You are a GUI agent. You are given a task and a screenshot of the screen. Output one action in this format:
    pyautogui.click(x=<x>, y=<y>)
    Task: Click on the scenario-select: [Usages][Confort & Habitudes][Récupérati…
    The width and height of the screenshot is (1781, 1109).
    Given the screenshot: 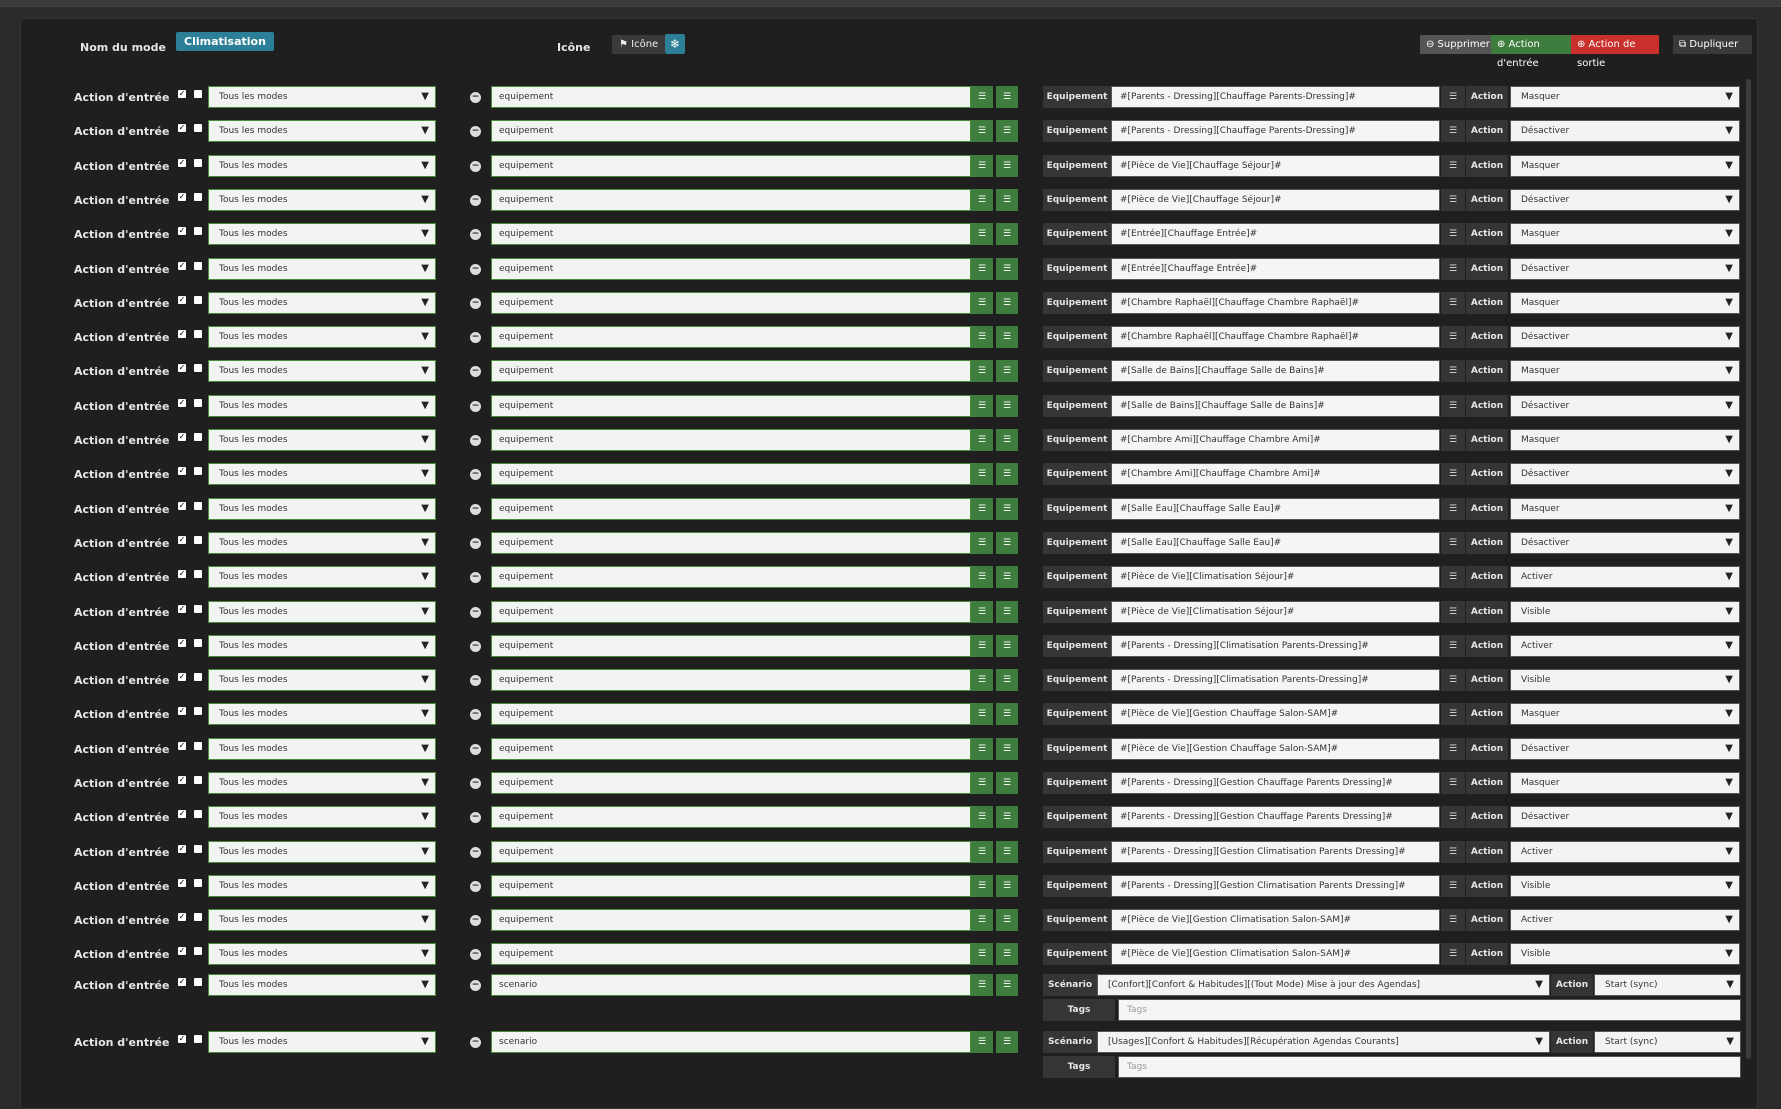 What is the action you would take?
    pyautogui.click(x=1323, y=1042)
    